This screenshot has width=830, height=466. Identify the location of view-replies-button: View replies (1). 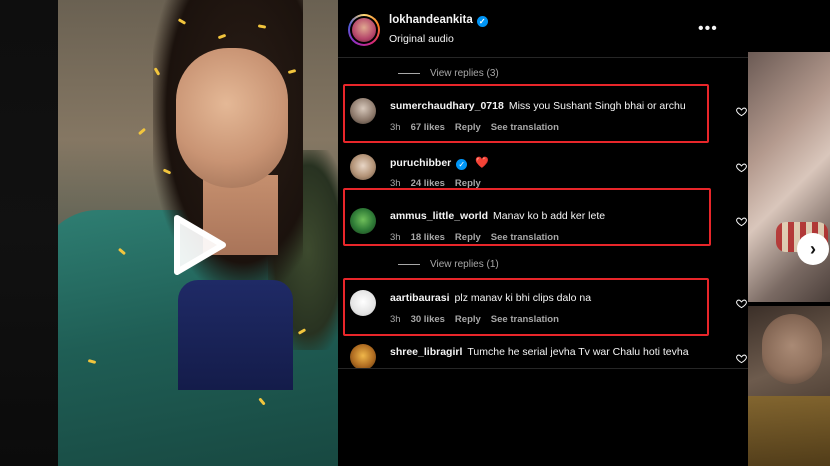
(448, 264).